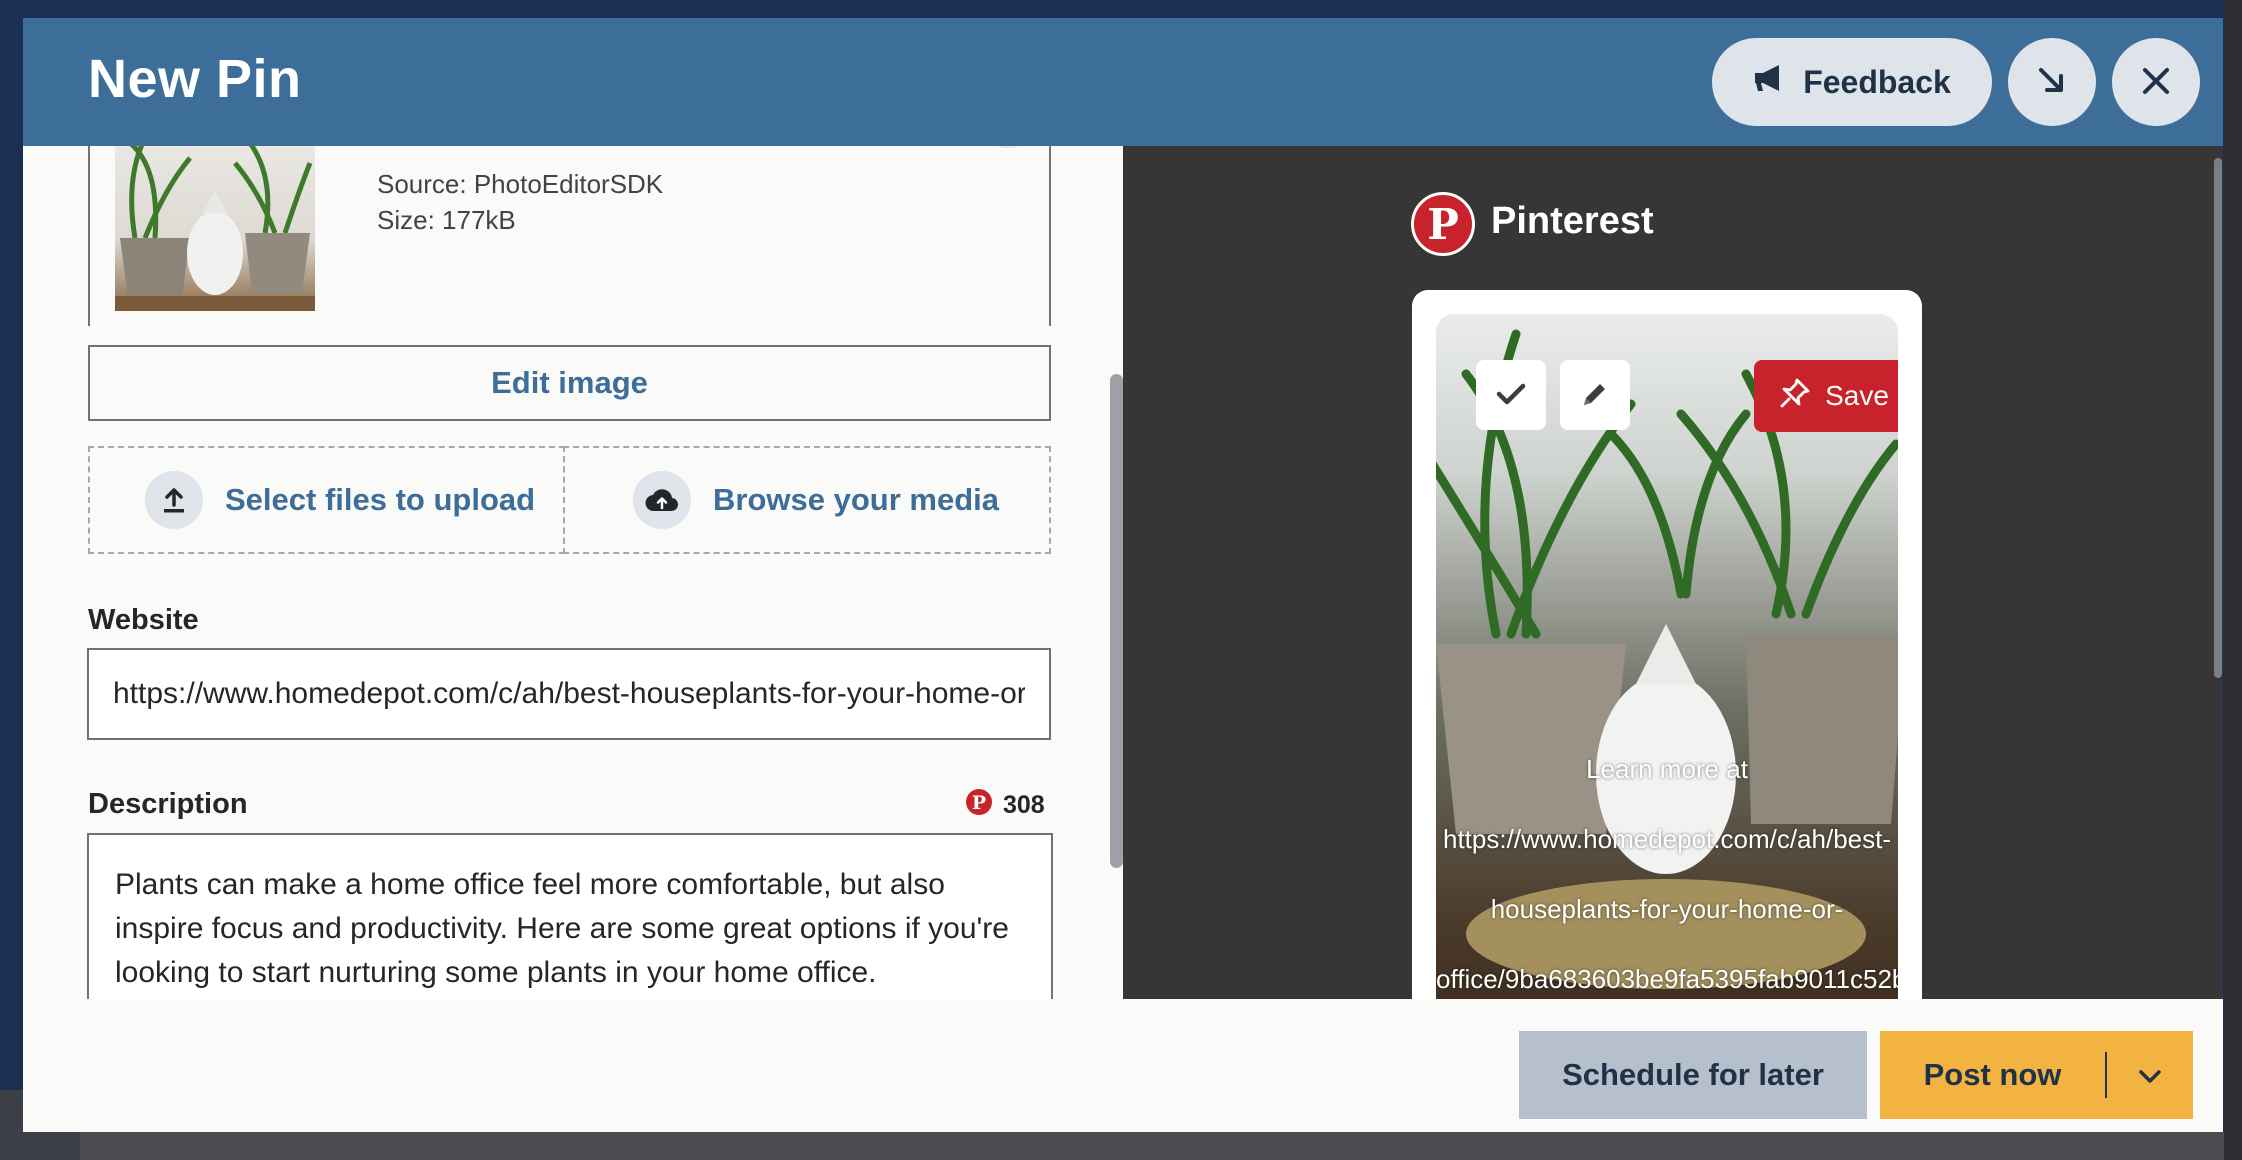 The height and width of the screenshot is (1160, 2242). I want to click on upload-icon, so click(174, 500).